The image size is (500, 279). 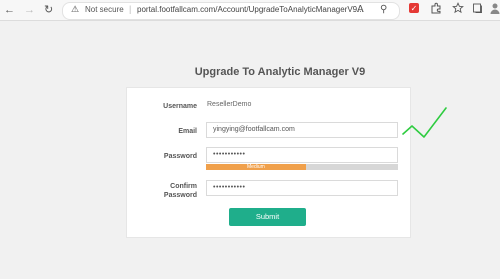 What do you see at coordinates (162, 191) in the screenshot?
I see `confirm-password-label: Confirm Password` at bounding box center [162, 191].